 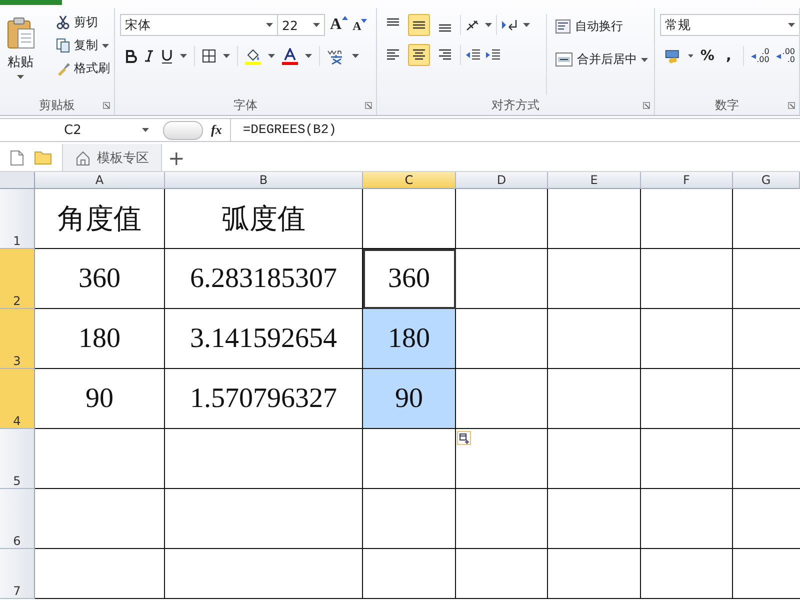 What do you see at coordinates (594, 180) in the screenshot?
I see `column-header: E` at bounding box center [594, 180].